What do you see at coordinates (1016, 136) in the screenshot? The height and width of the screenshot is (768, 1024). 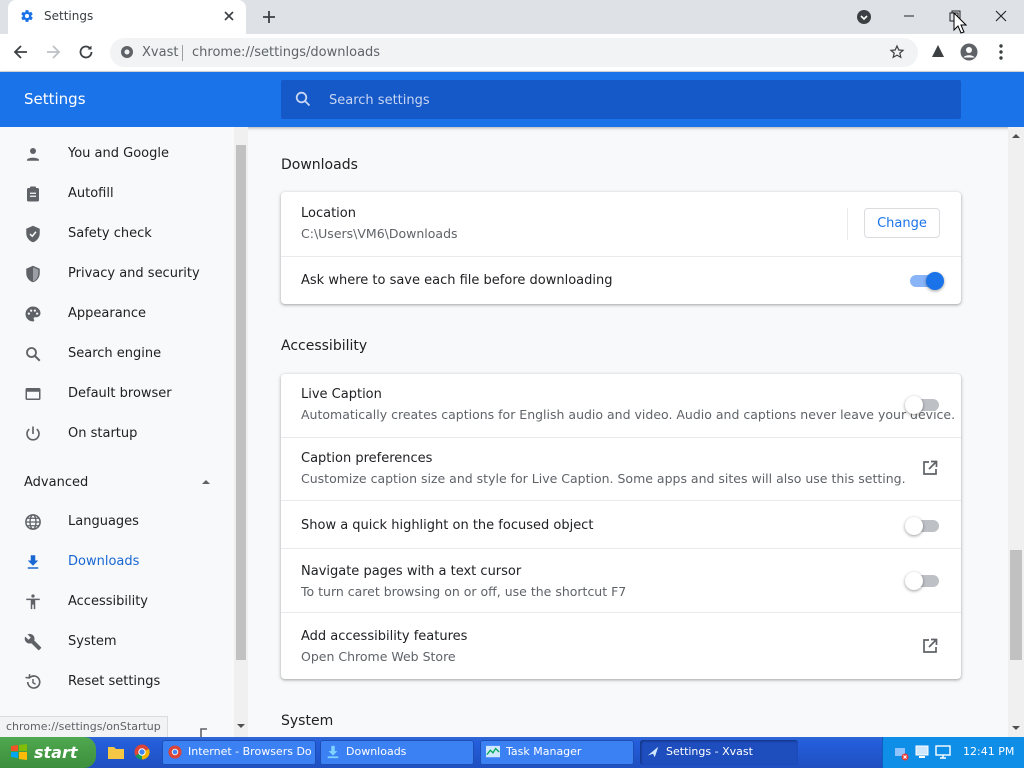 I see `scroll-up-arrow-icon` at bounding box center [1016, 136].